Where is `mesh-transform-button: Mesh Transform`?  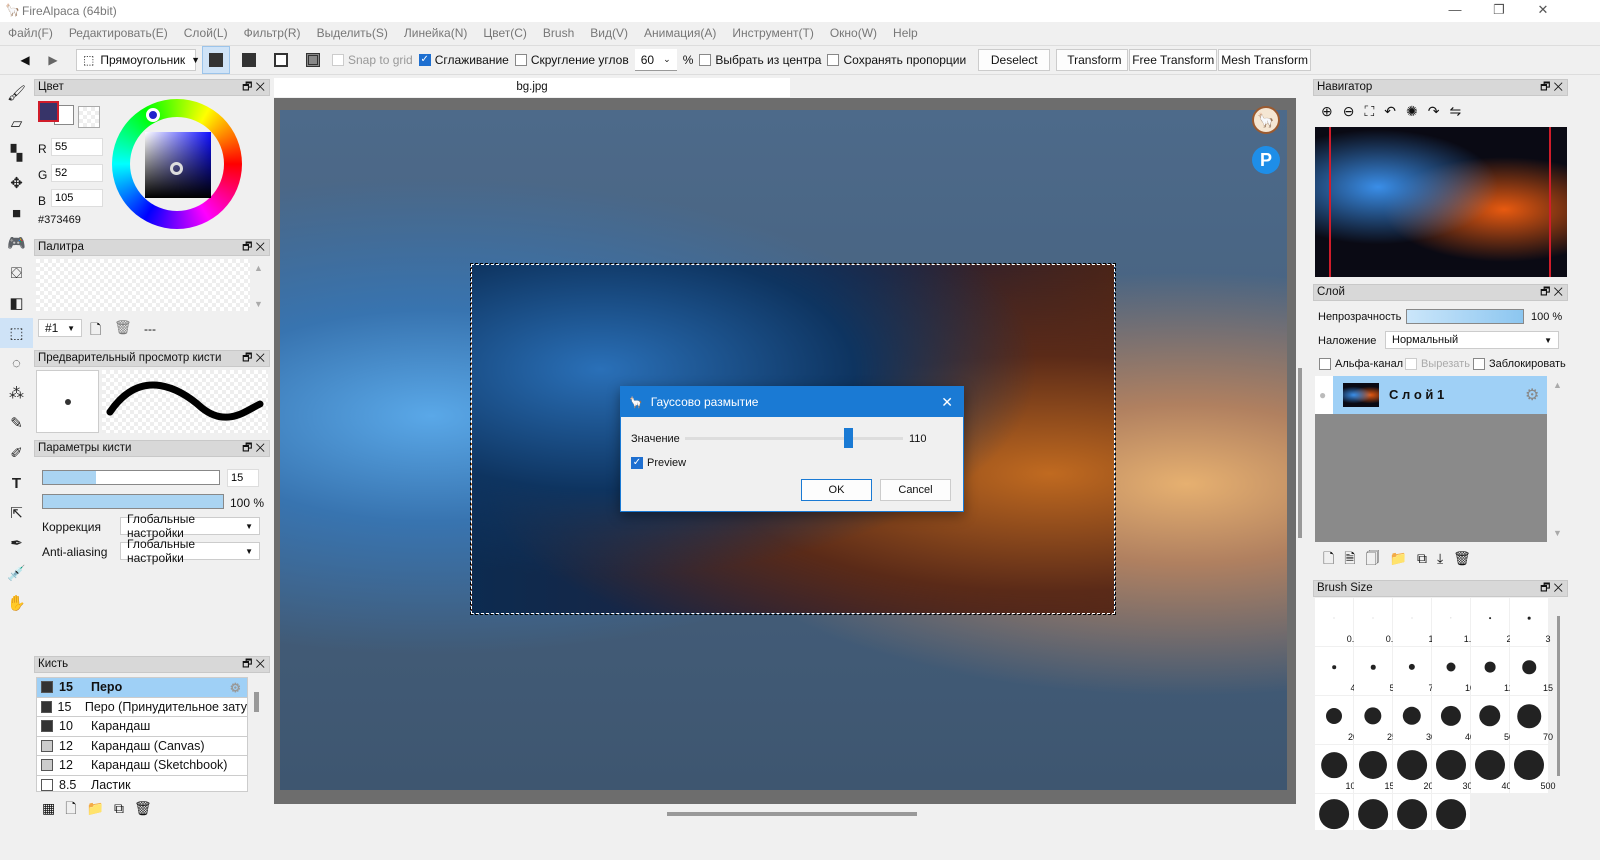 mesh-transform-button: Mesh Transform is located at coordinates (1264, 60).